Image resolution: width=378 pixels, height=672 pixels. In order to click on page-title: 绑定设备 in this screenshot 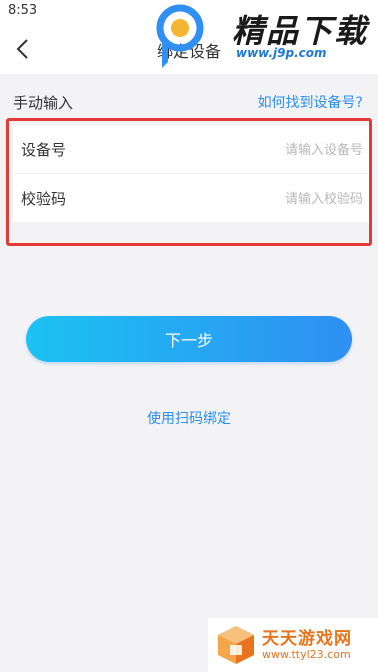, I will do `click(188, 51)`.